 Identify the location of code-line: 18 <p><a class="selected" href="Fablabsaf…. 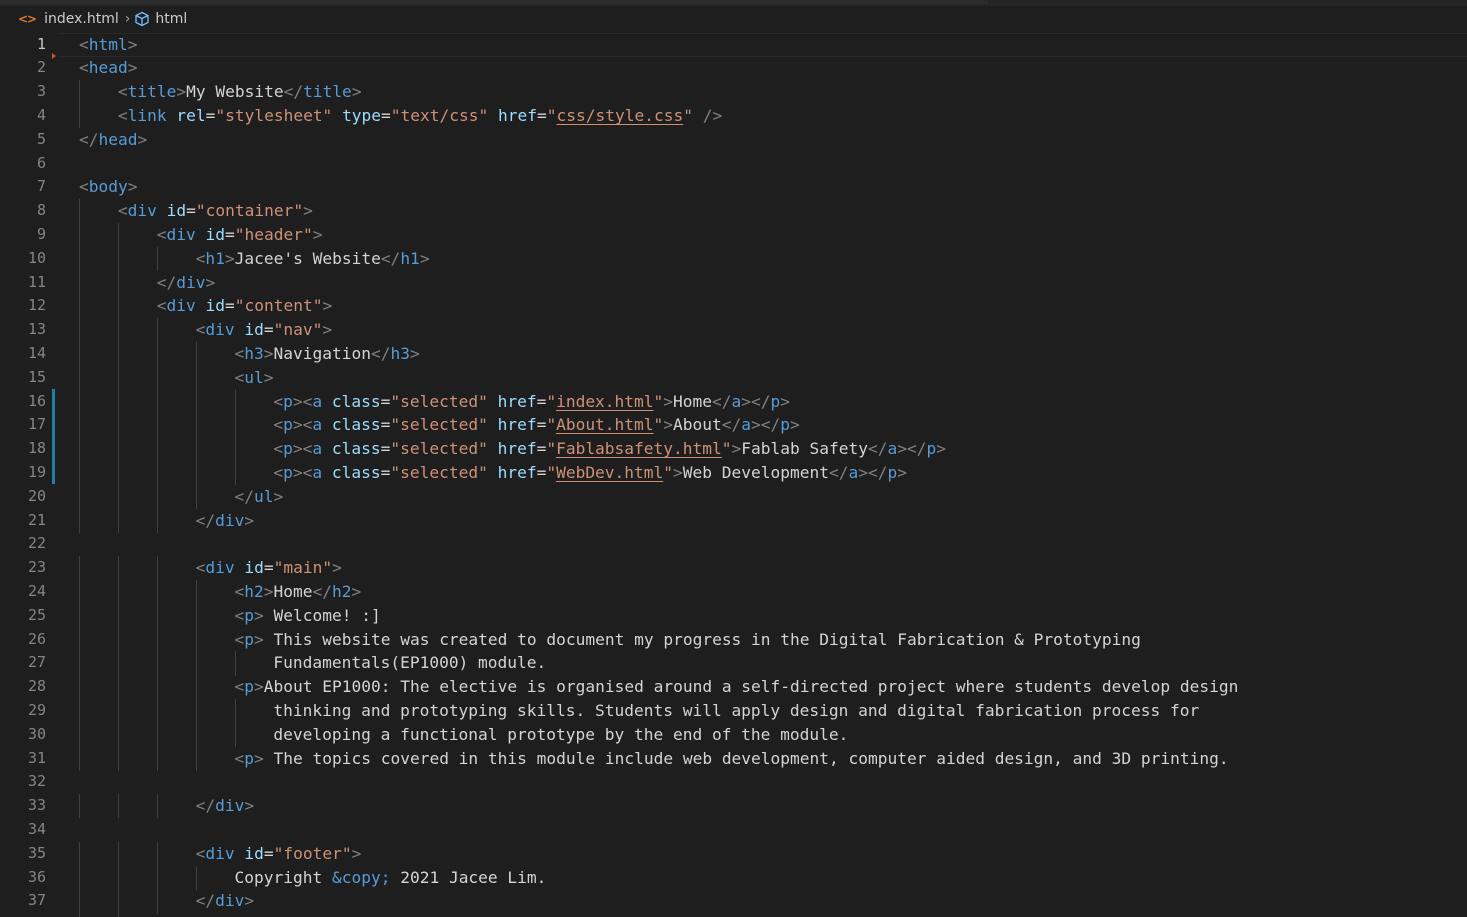
(733, 449).